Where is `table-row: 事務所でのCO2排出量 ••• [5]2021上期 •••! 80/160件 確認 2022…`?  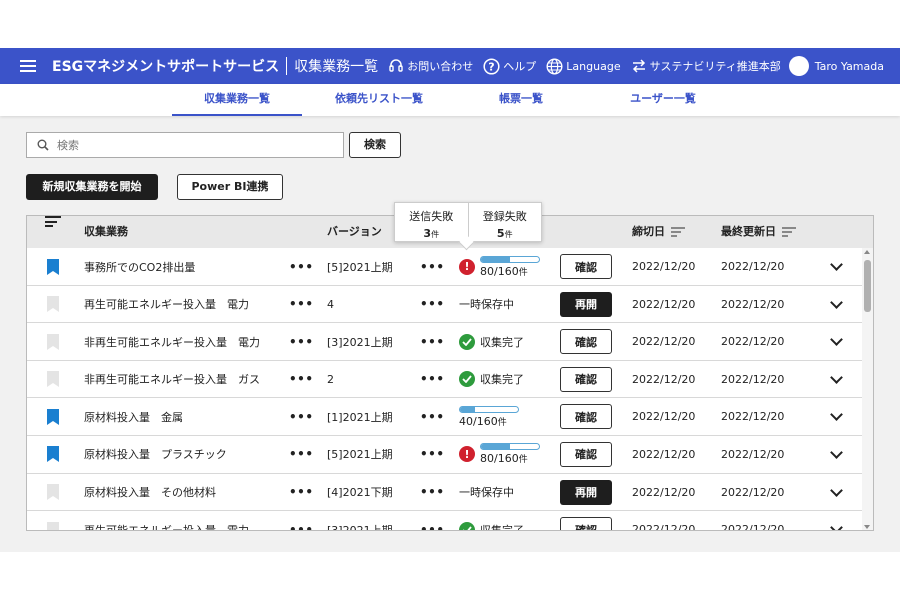
table-row: 事務所でのCO2排出量 ••• [5]2021上期 •••! 80/160件 確認 2022… is located at coordinates (445, 267).